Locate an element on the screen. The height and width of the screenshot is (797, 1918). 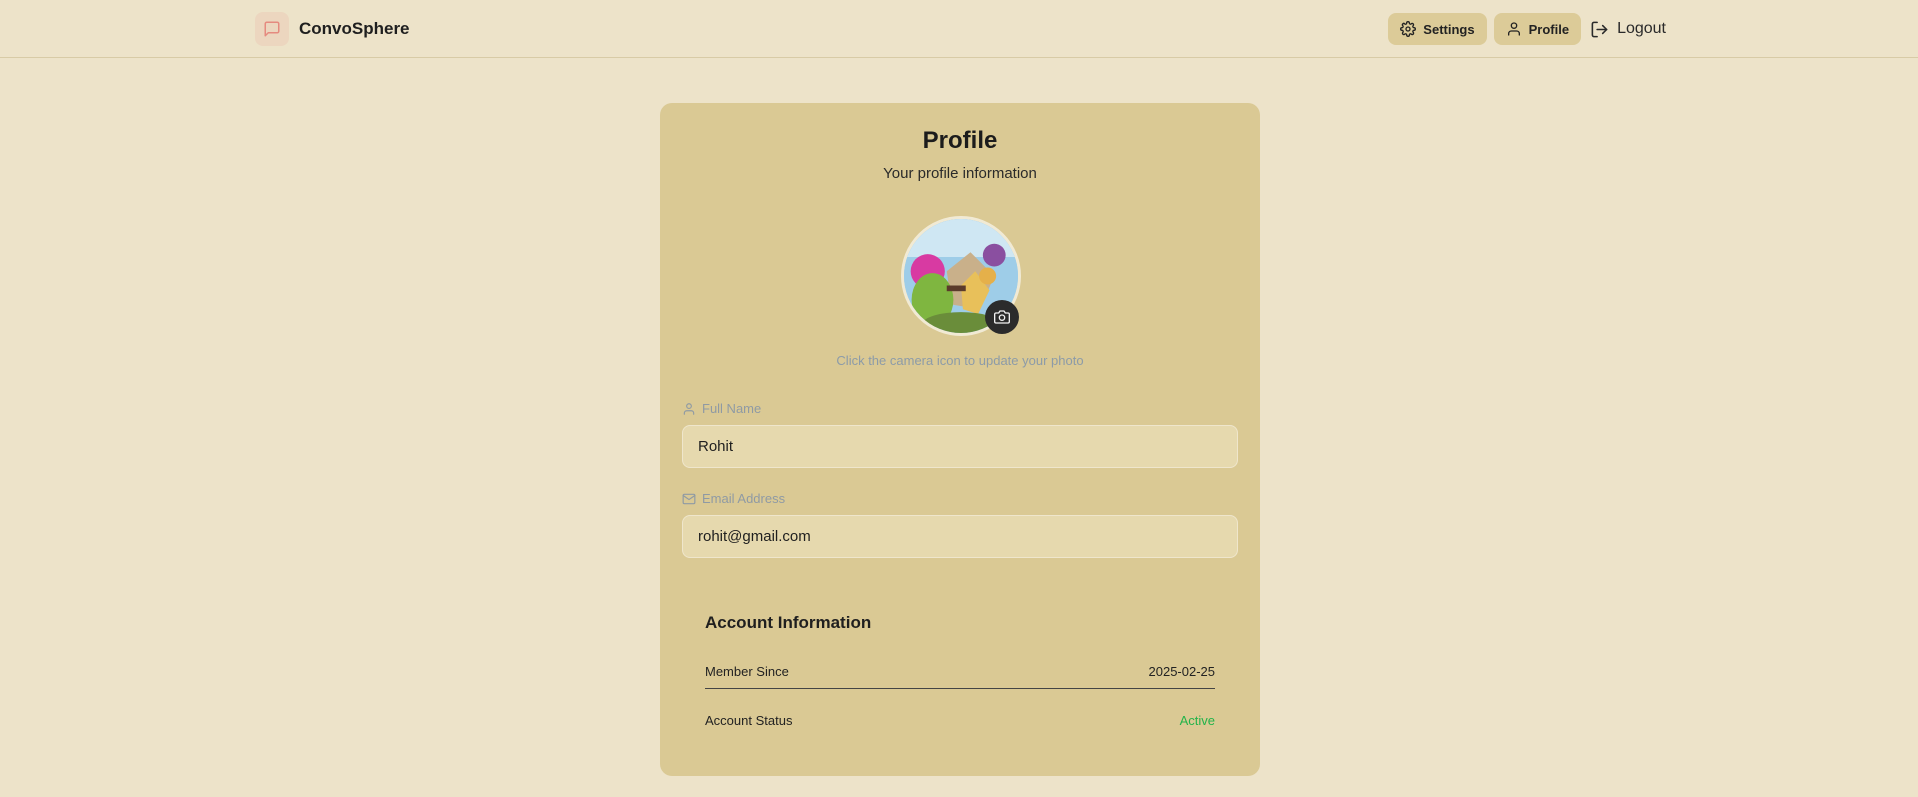
logout-icon is located at coordinates (1599, 29).